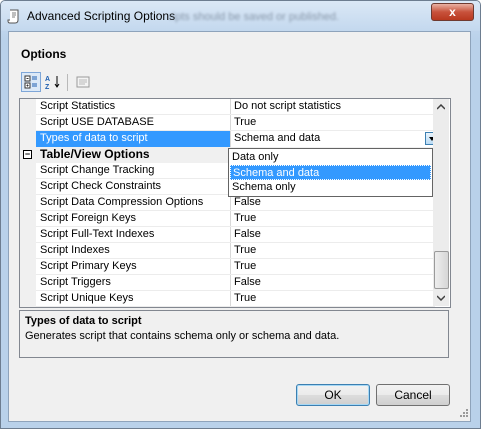  Describe the element at coordinates (47, 79) in the screenshot. I see `svg-text: A` at that location.